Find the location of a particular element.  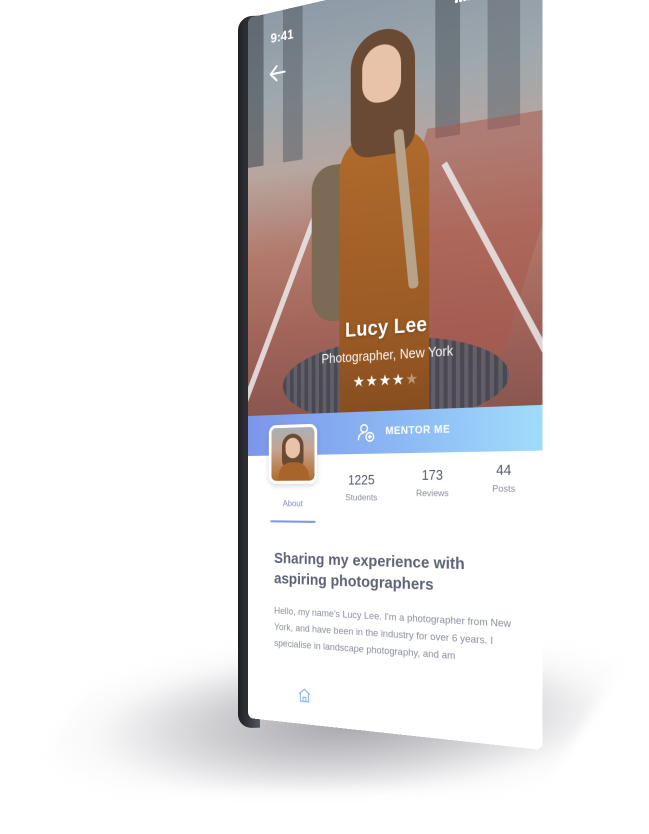

stat-label: Students is located at coordinates (361, 497).